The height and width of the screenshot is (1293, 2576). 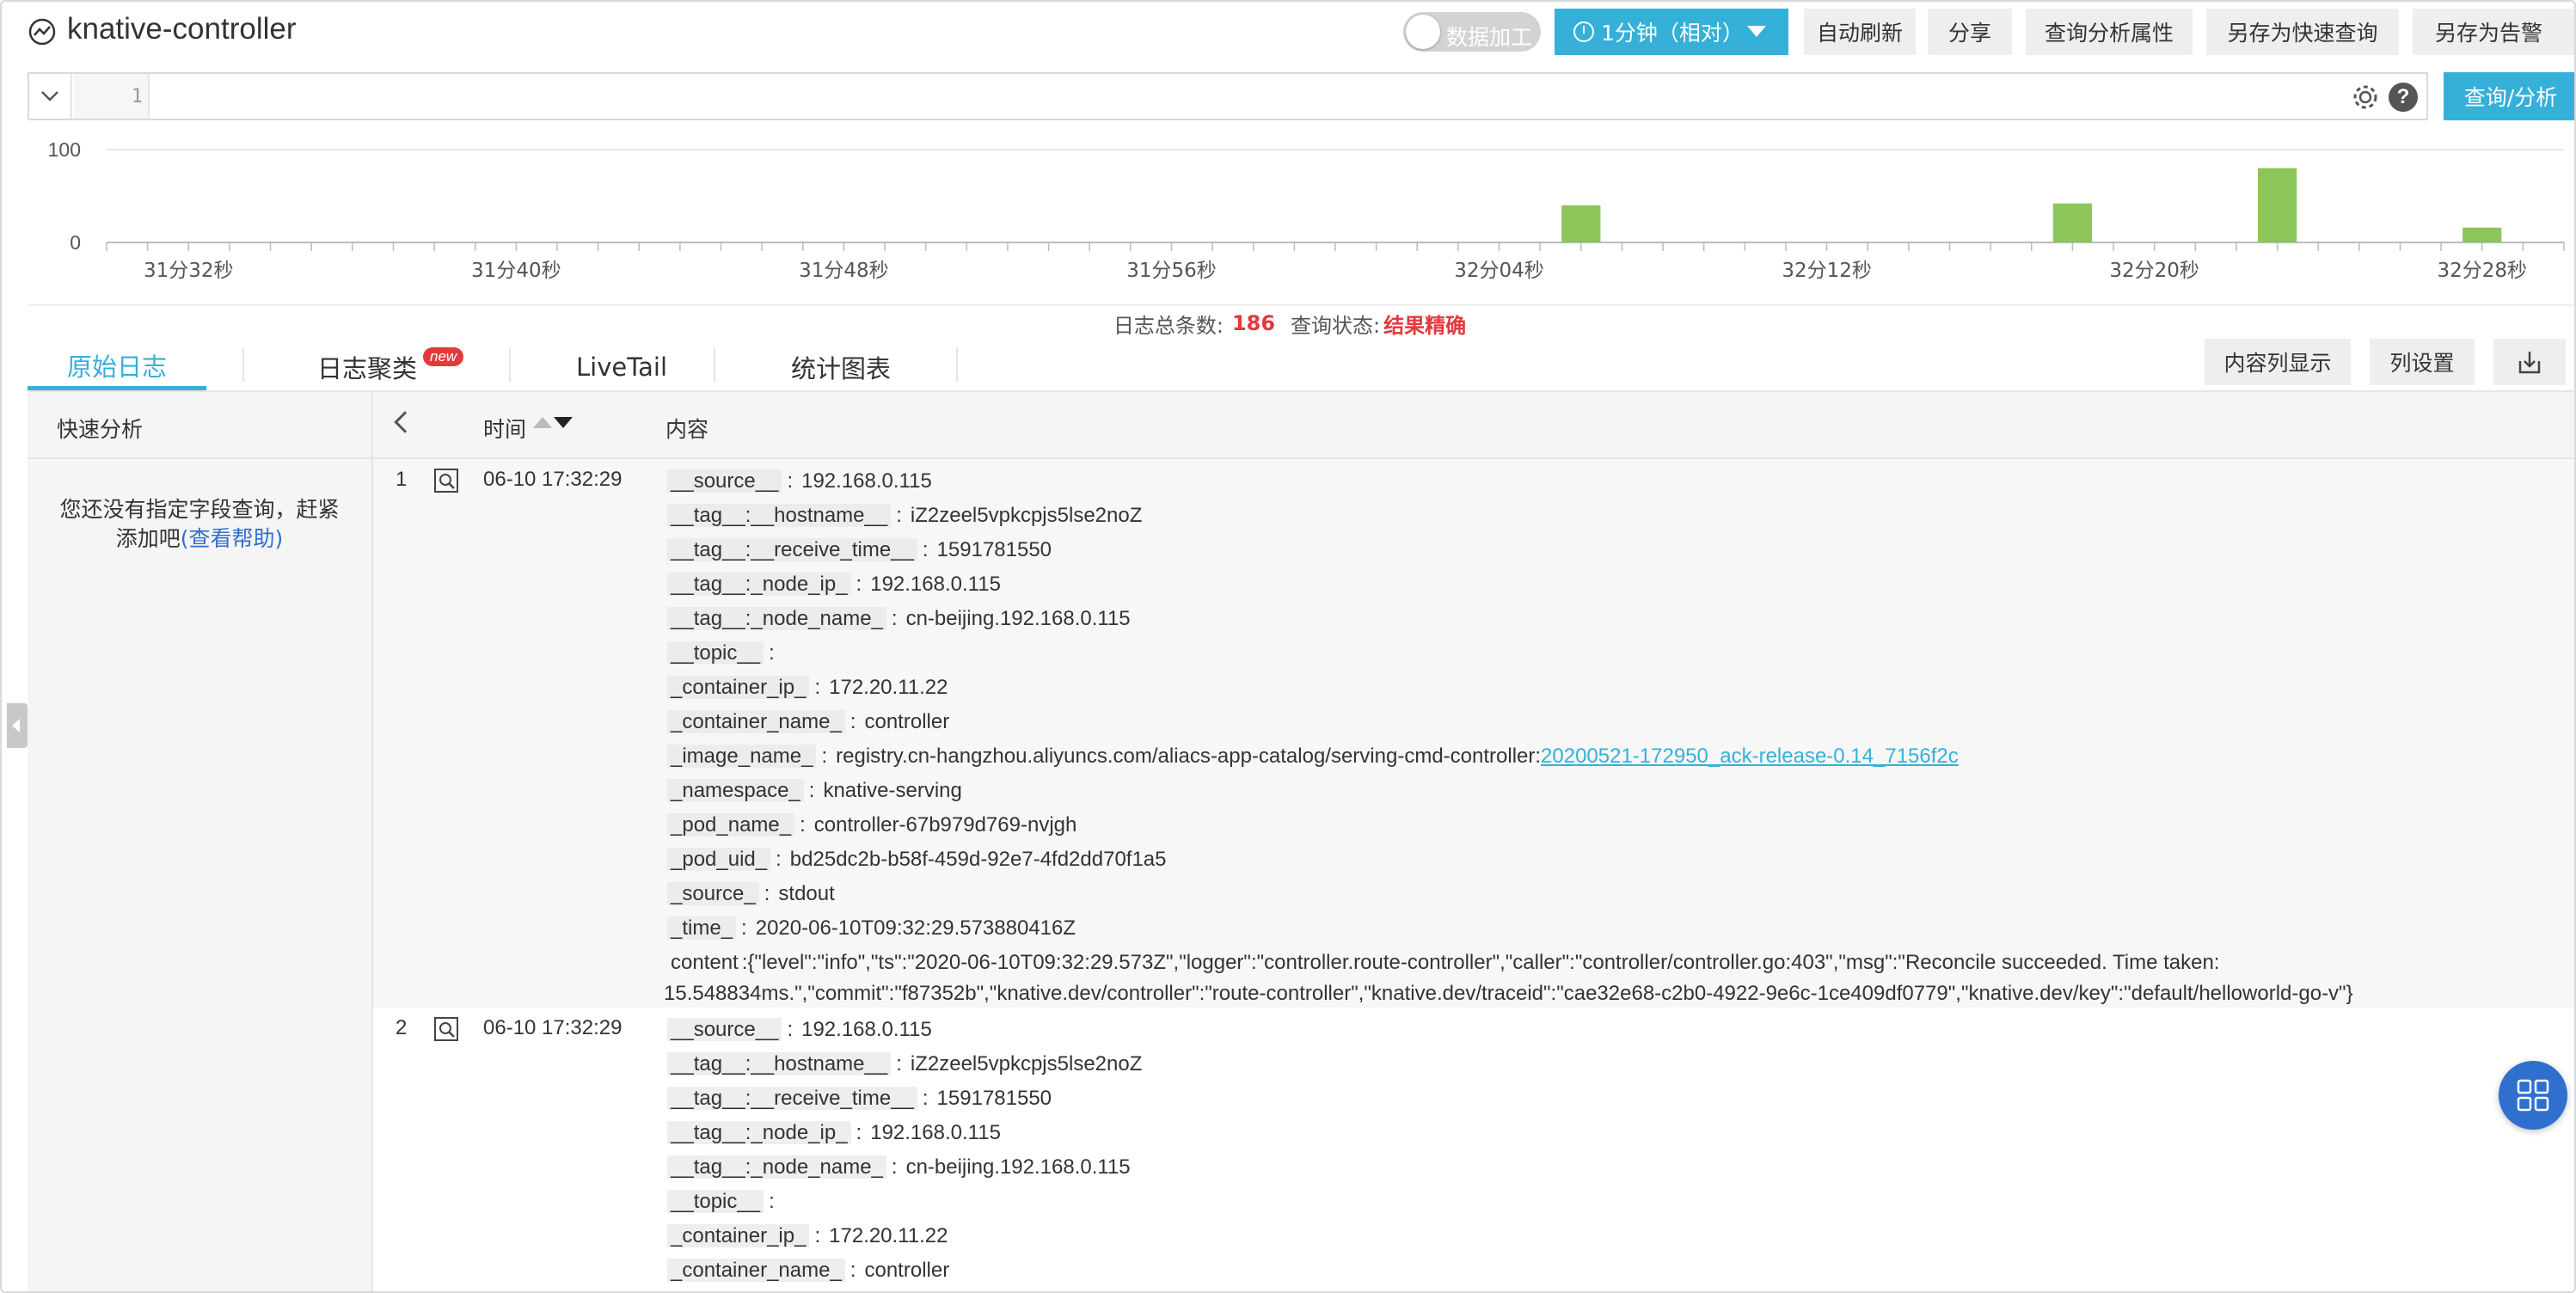 I want to click on field-value: 2020-06-10T09:32:29.573880416Z, so click(x=916, y=928).